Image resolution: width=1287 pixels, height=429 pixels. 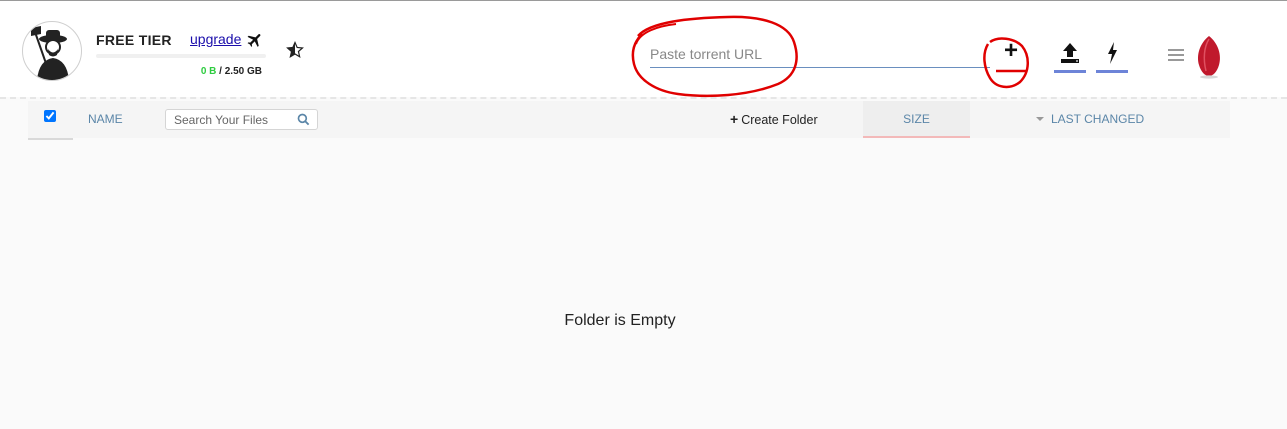 I want to click on column-last-changed-header: LAST CHANGED, so click(x=1090, y=119).